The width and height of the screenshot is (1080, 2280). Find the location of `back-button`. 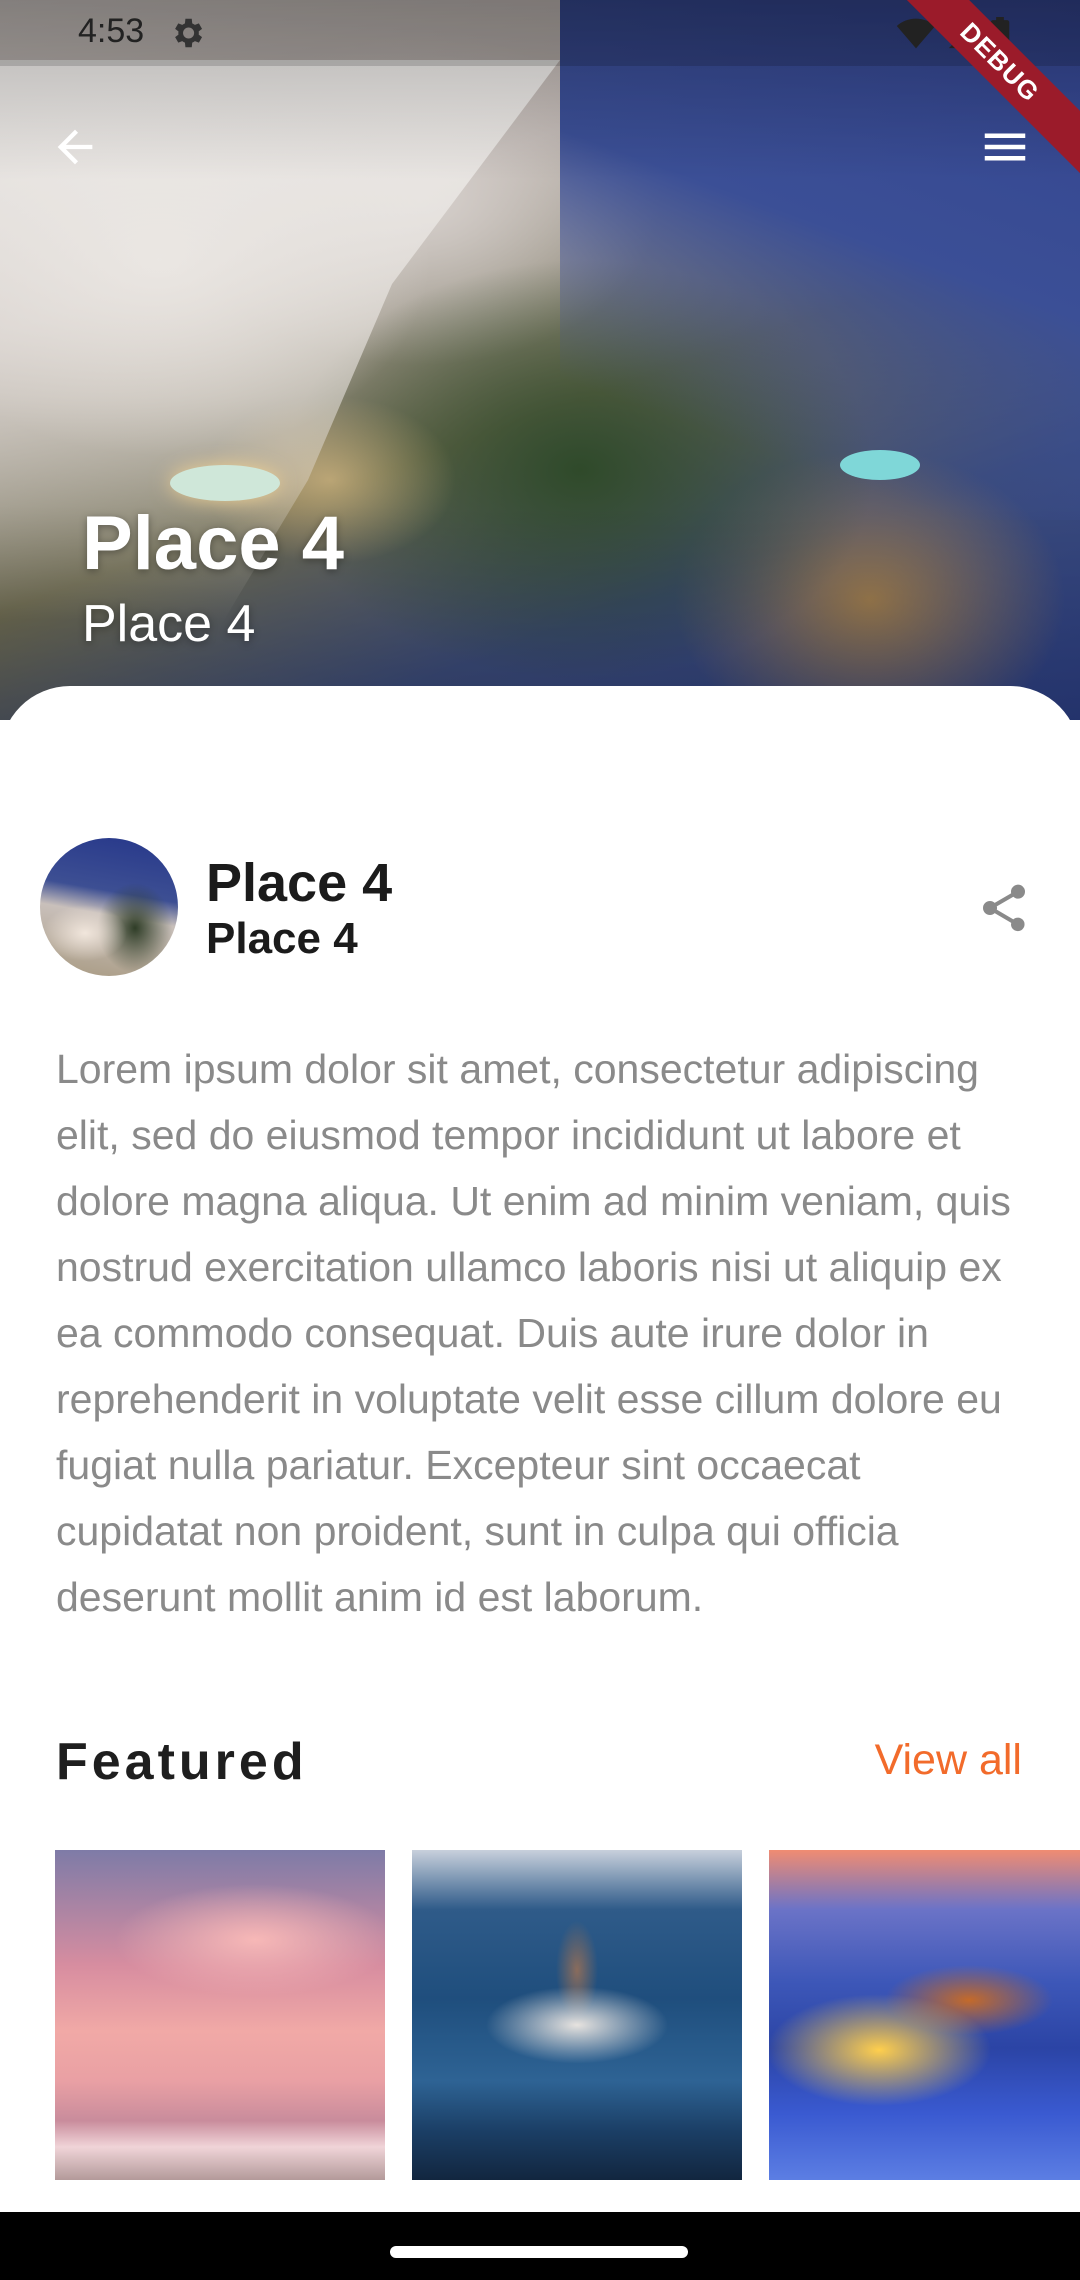

back-button is located at coordinates (75, 147).